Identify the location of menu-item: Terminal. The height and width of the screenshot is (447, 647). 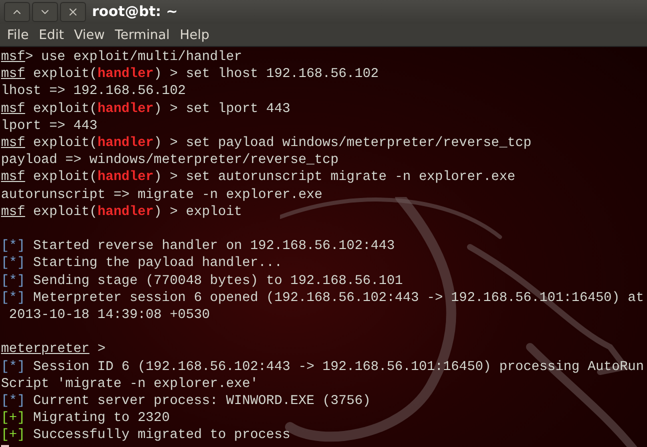
(142, 35).